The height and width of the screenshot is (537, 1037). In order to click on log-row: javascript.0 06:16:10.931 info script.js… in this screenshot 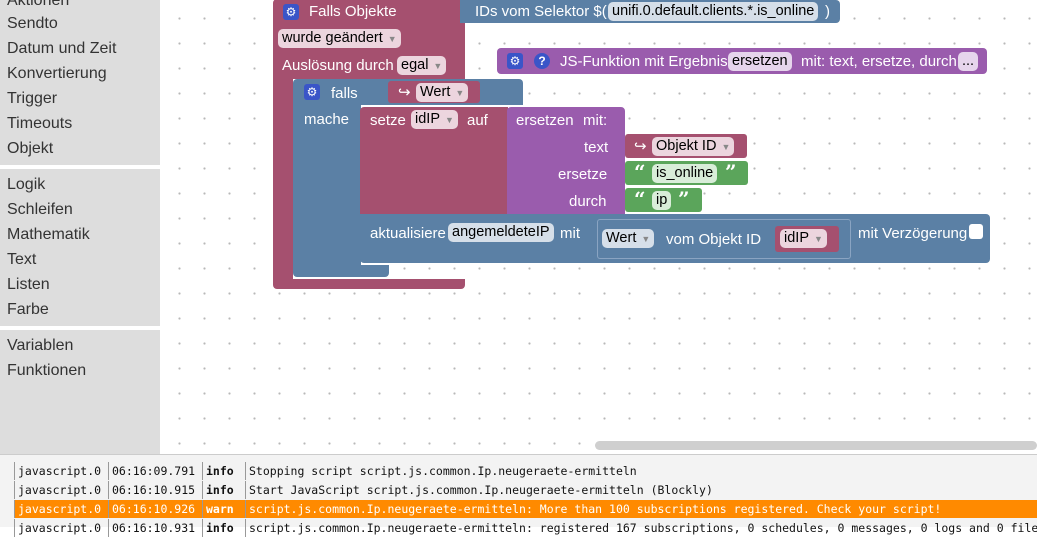, I will do `click(525, 528)`.